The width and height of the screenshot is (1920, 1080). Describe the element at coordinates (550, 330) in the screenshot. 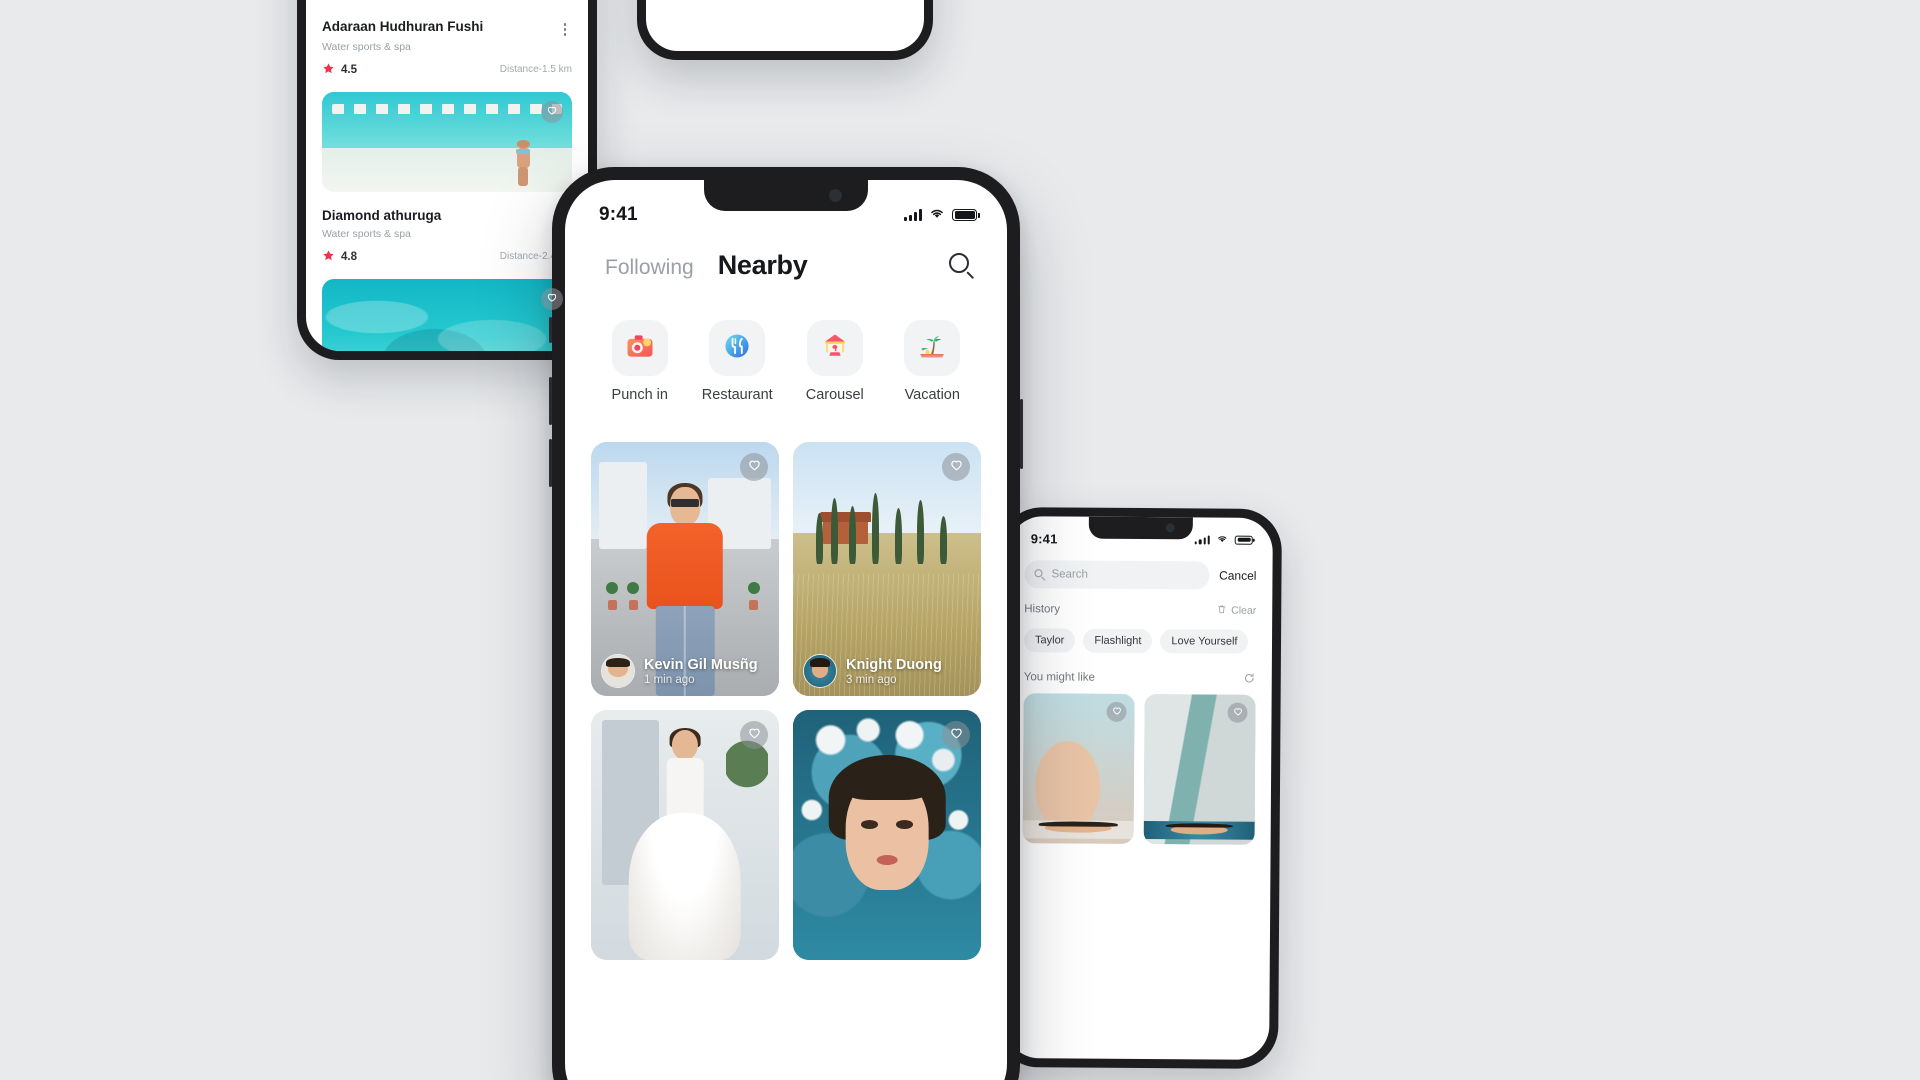

I see `mute-switch` at that location.